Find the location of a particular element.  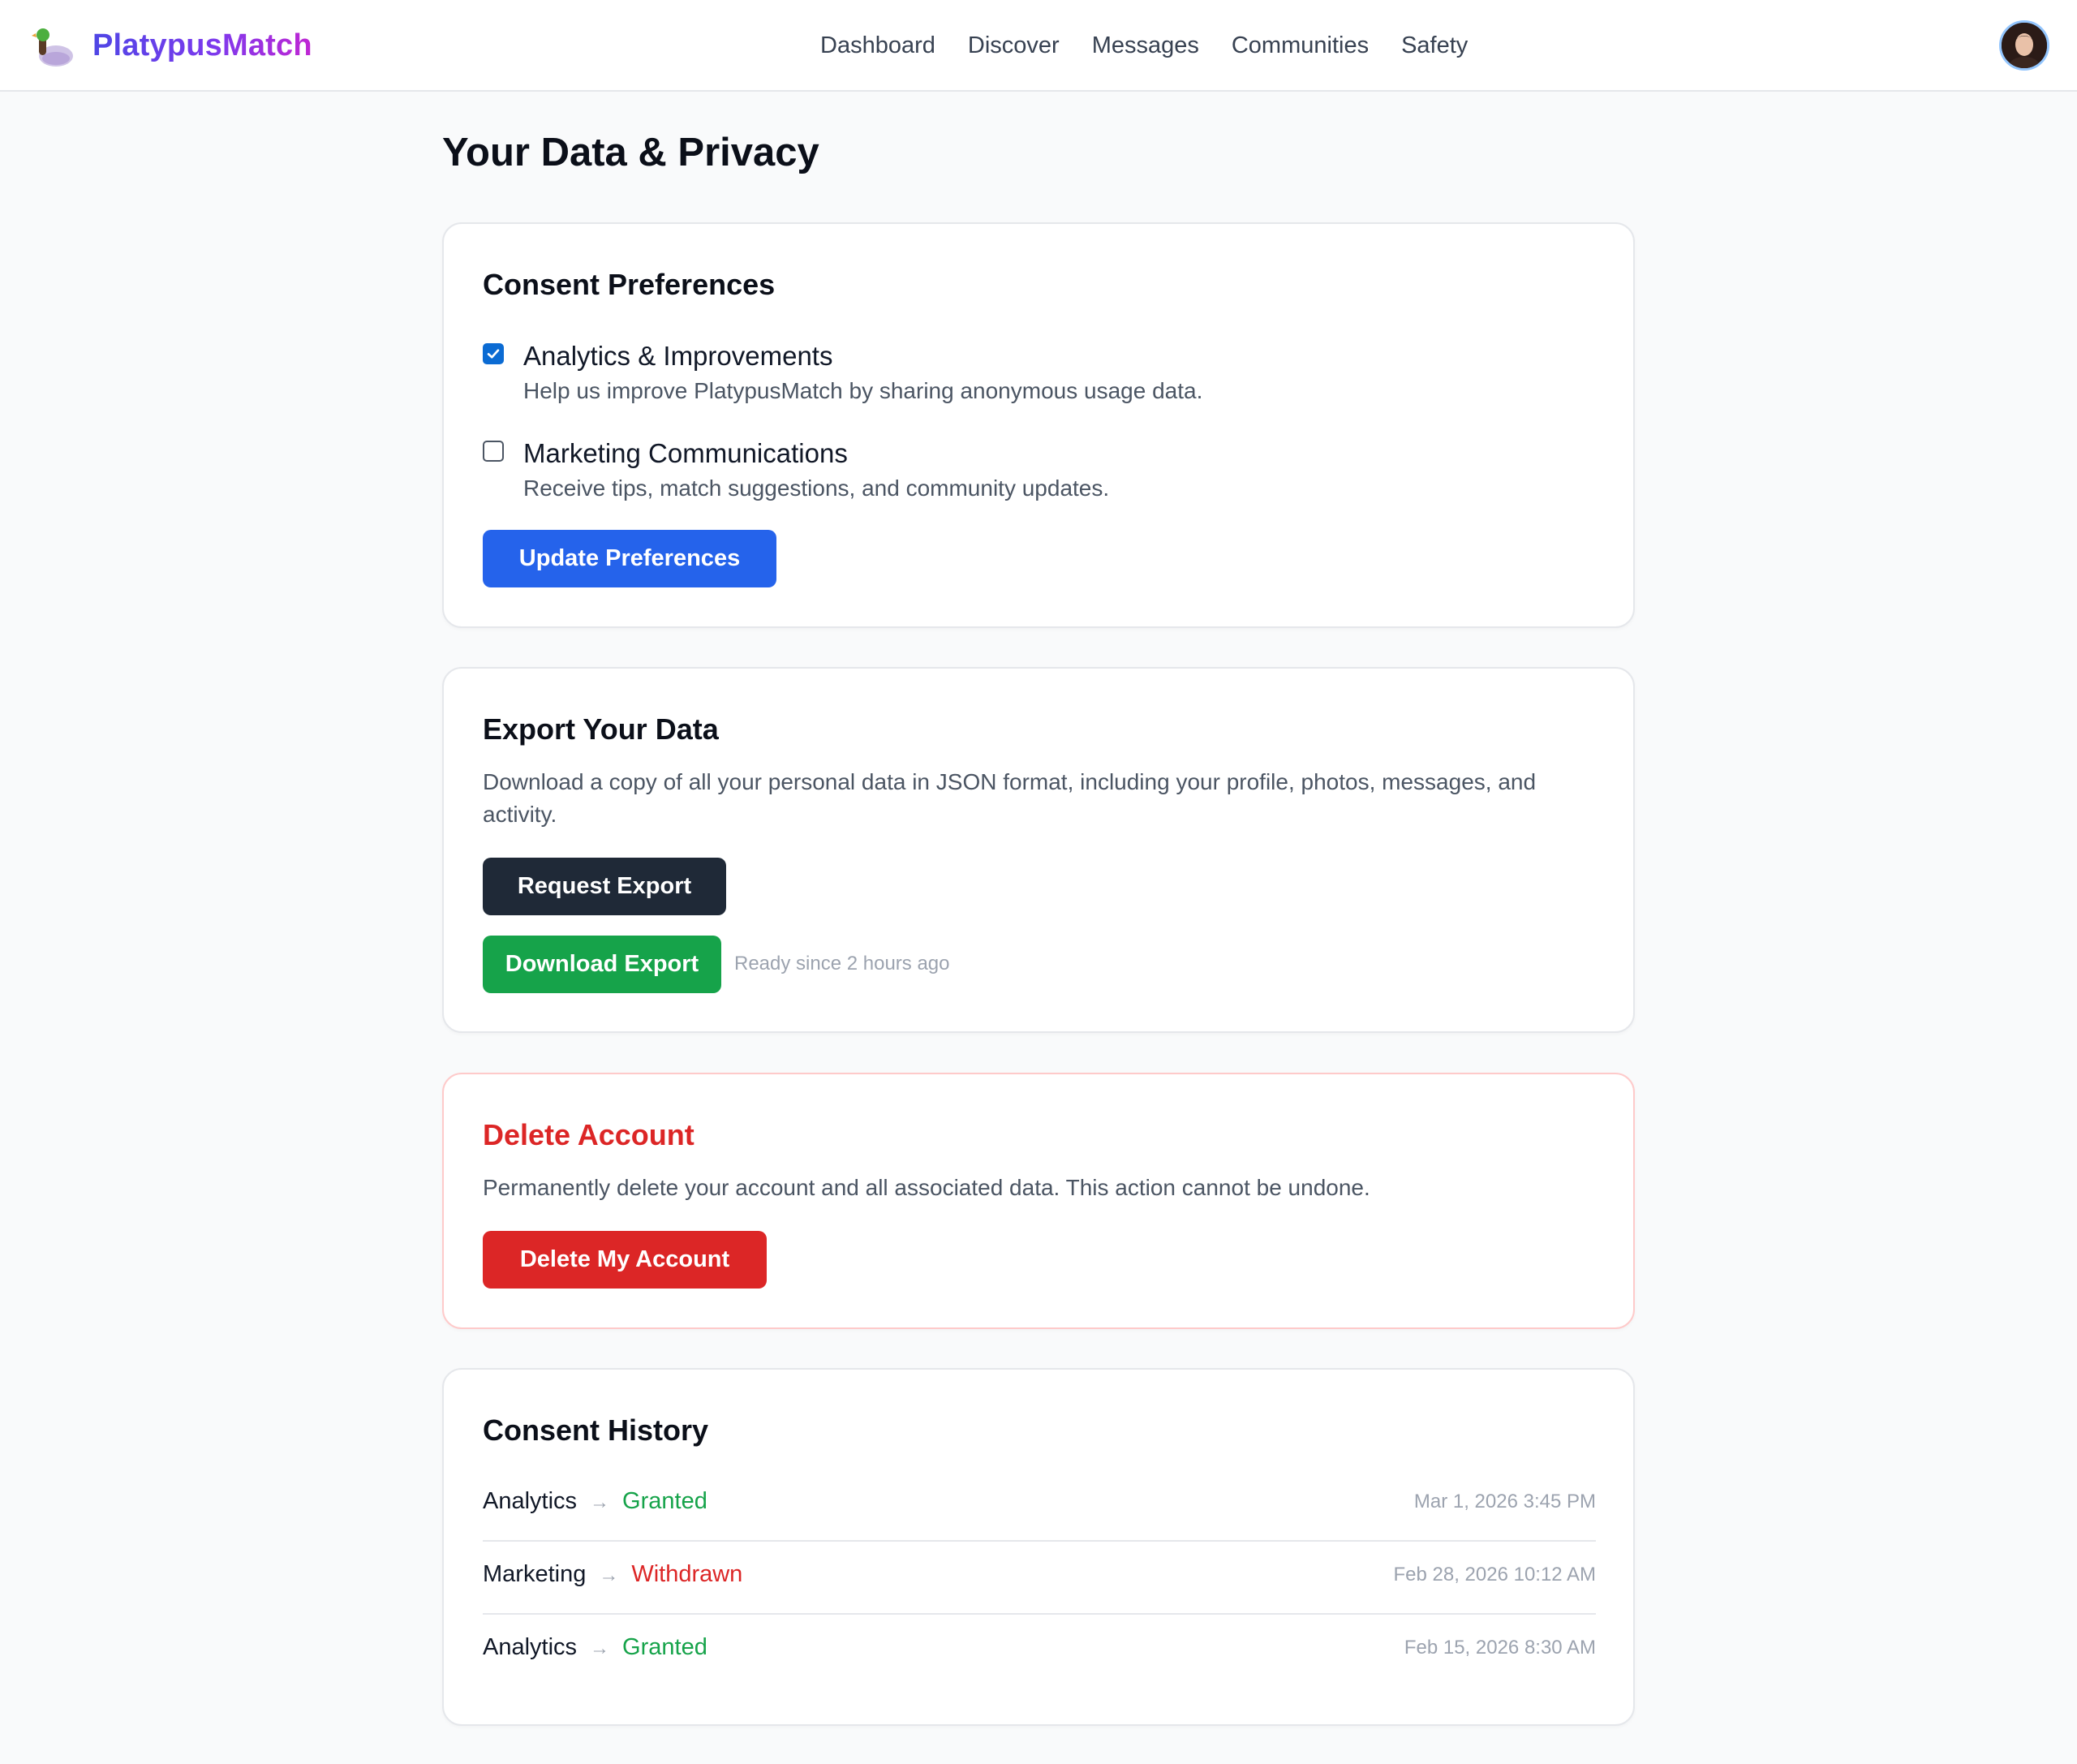

analytics-checkbox is located at coordinates (493, 353).